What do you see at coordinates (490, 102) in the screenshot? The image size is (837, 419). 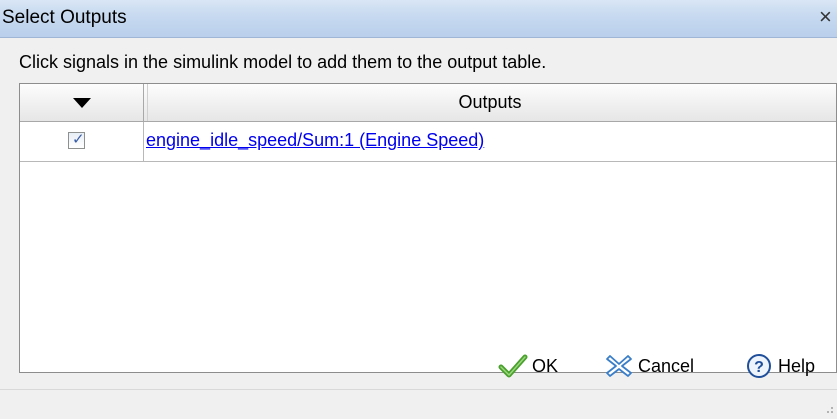 I see `outputs-column-header: Outputs` at bounding box center [490, 102].